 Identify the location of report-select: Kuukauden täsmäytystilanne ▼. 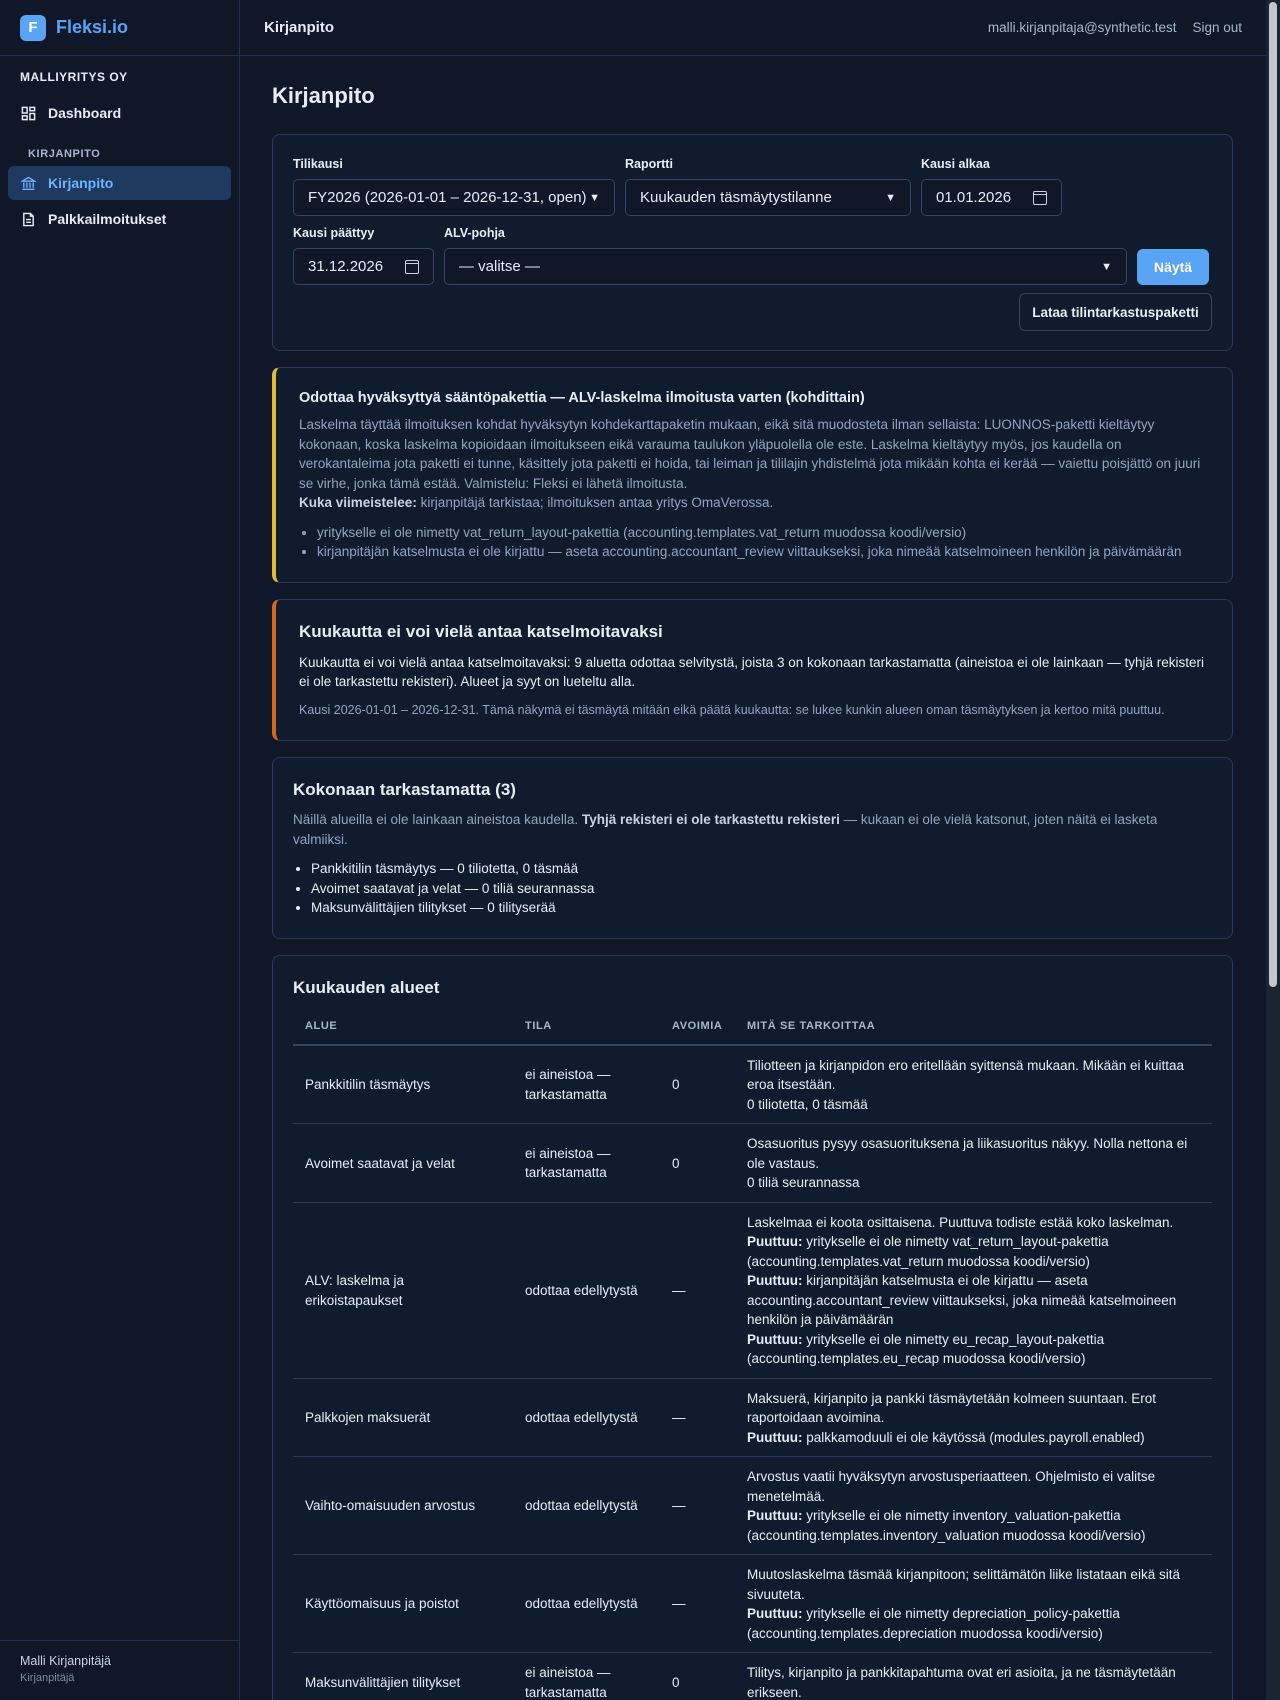
(768, 197).